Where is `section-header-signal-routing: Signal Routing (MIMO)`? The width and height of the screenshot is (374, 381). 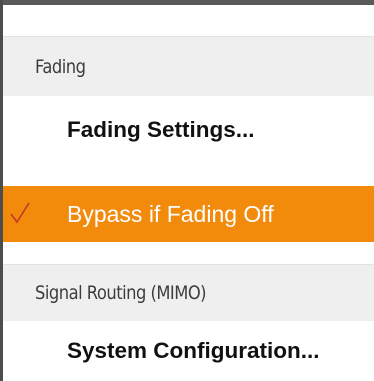 section-header-signal-routing: Signal Routing (MIMO) is located at coordinates (188, 293).